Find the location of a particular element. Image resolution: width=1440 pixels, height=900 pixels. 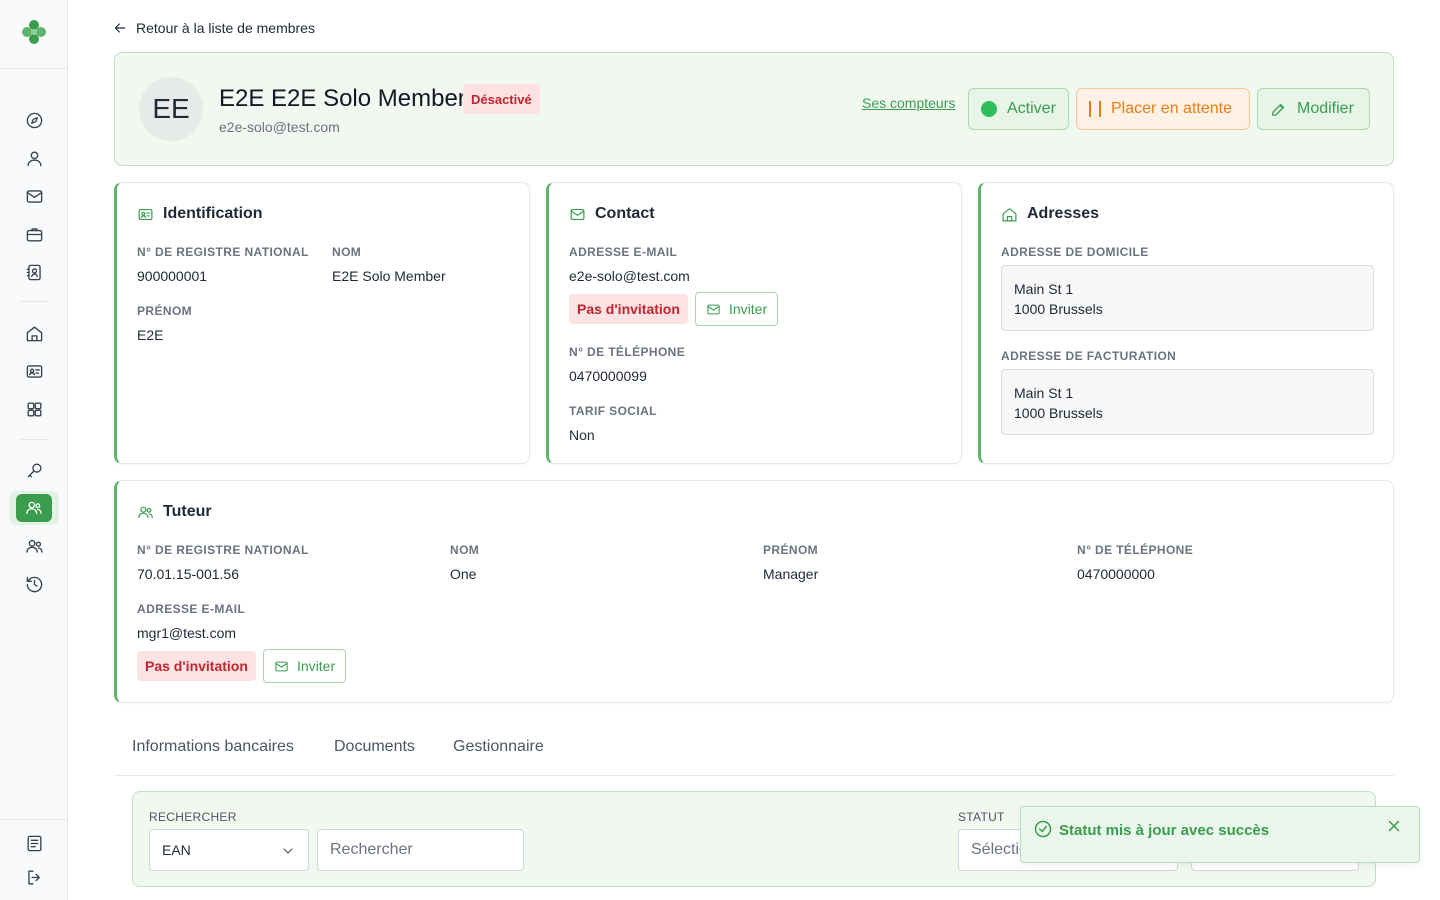

guardian-title: Tuteur is located at coordinates (174, 512).